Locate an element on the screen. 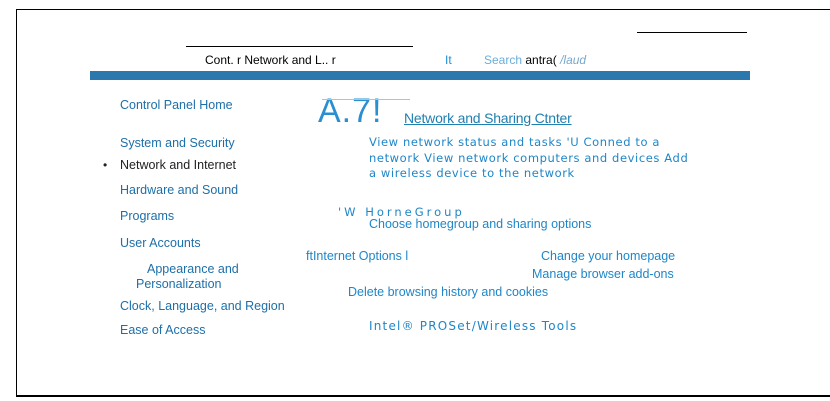  sidebar-item-user-accounts: User Accounts is located at coordinates (160, 243).